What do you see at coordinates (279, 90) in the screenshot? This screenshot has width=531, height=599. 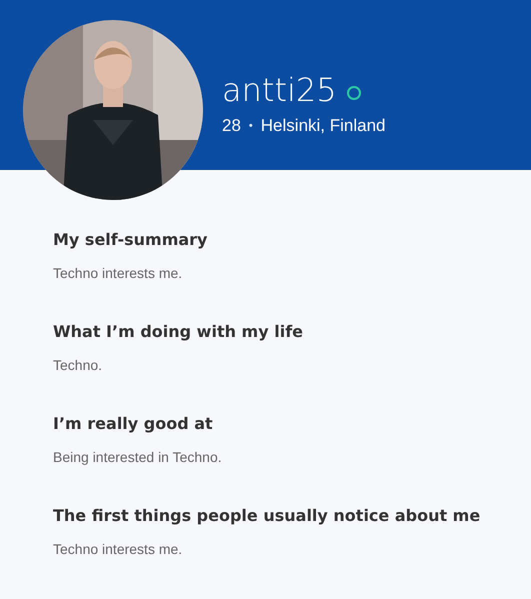 I see `username: antti25` at bounding box center [279, 90].